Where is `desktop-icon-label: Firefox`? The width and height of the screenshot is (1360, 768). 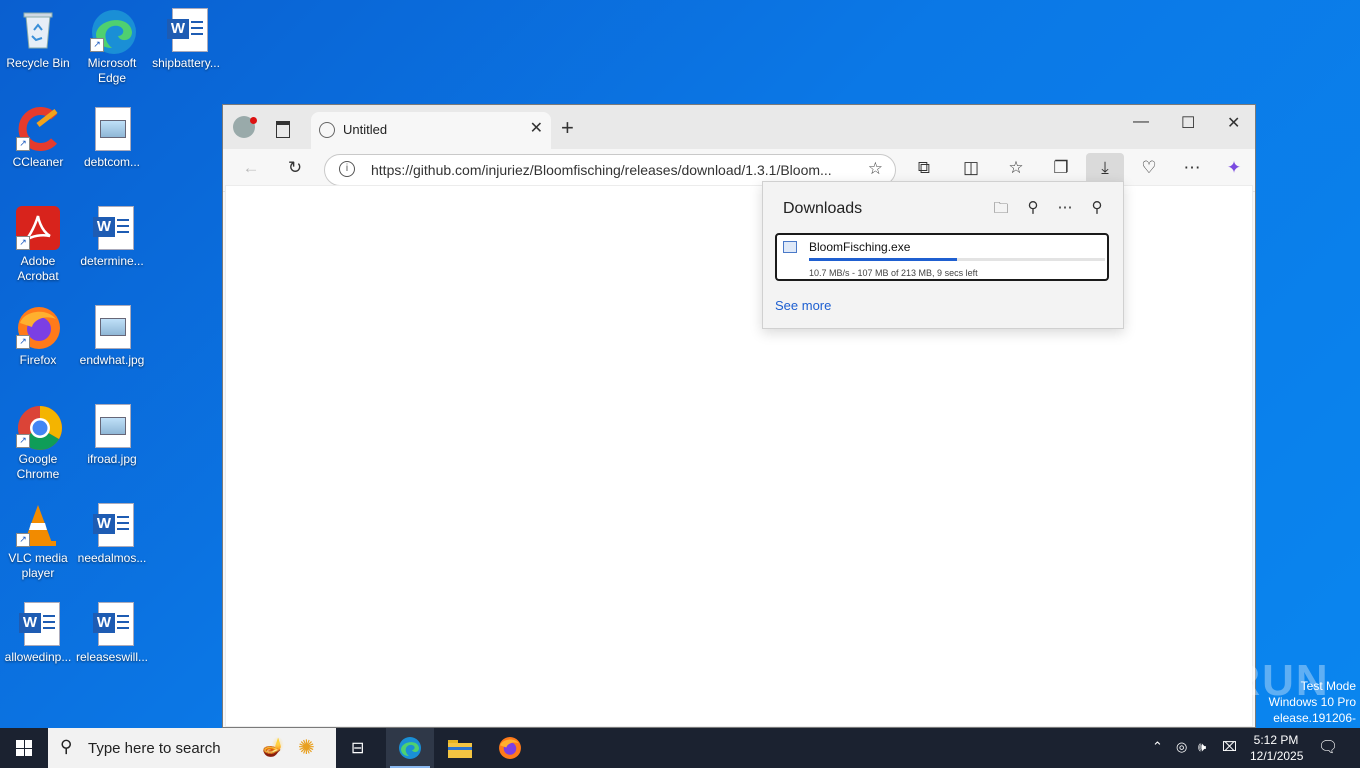 desktop-icon-label: Firefox is located at coordinates (38, 360).